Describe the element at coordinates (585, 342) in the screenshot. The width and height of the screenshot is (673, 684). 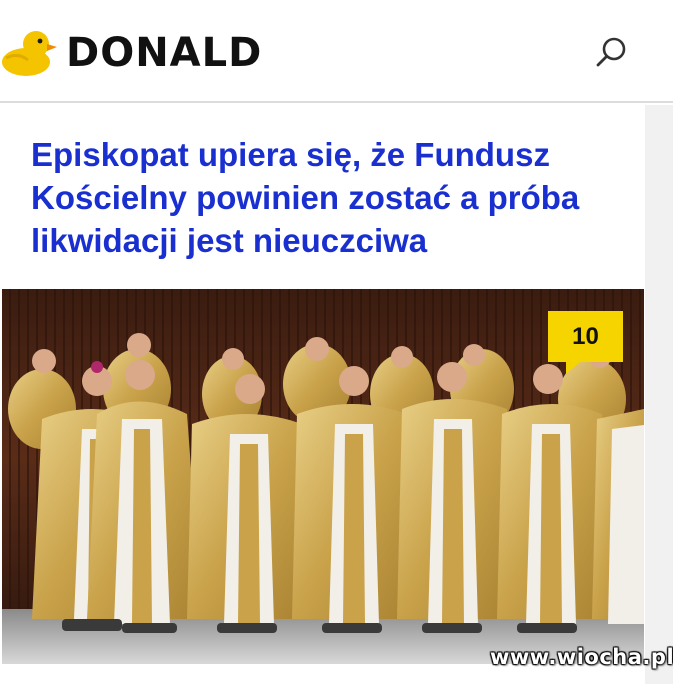
I see `comment-count-badge: 10` at that location.